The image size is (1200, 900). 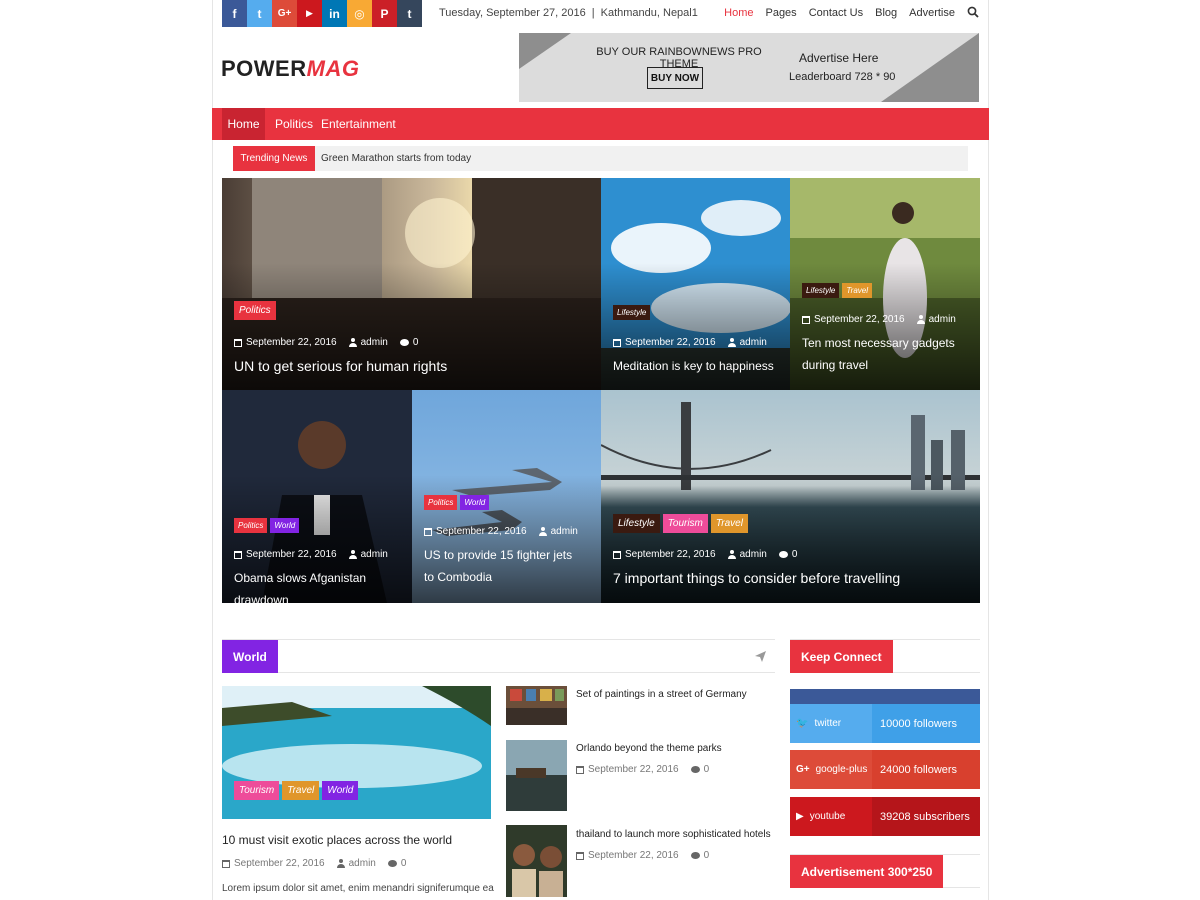 I want to click on list-item-title: Set of paintings in a street of Germany, so click(x=661, y=694).